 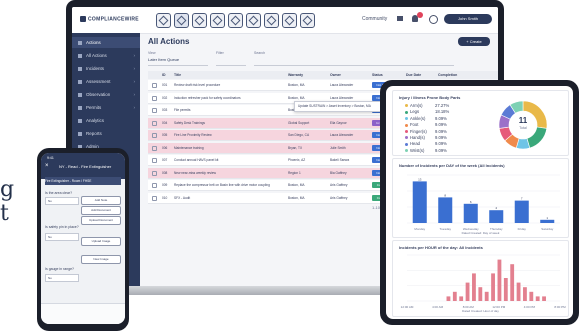 What do you see at coordinates (523, 125) in the screenshot?
I see `donut-chart` at bounding box center [523, 125].